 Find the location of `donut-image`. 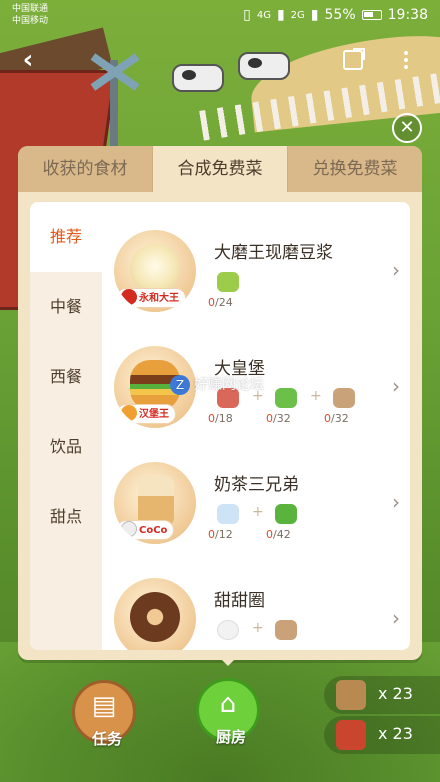

donut-image is located at coordinates (155, 614).